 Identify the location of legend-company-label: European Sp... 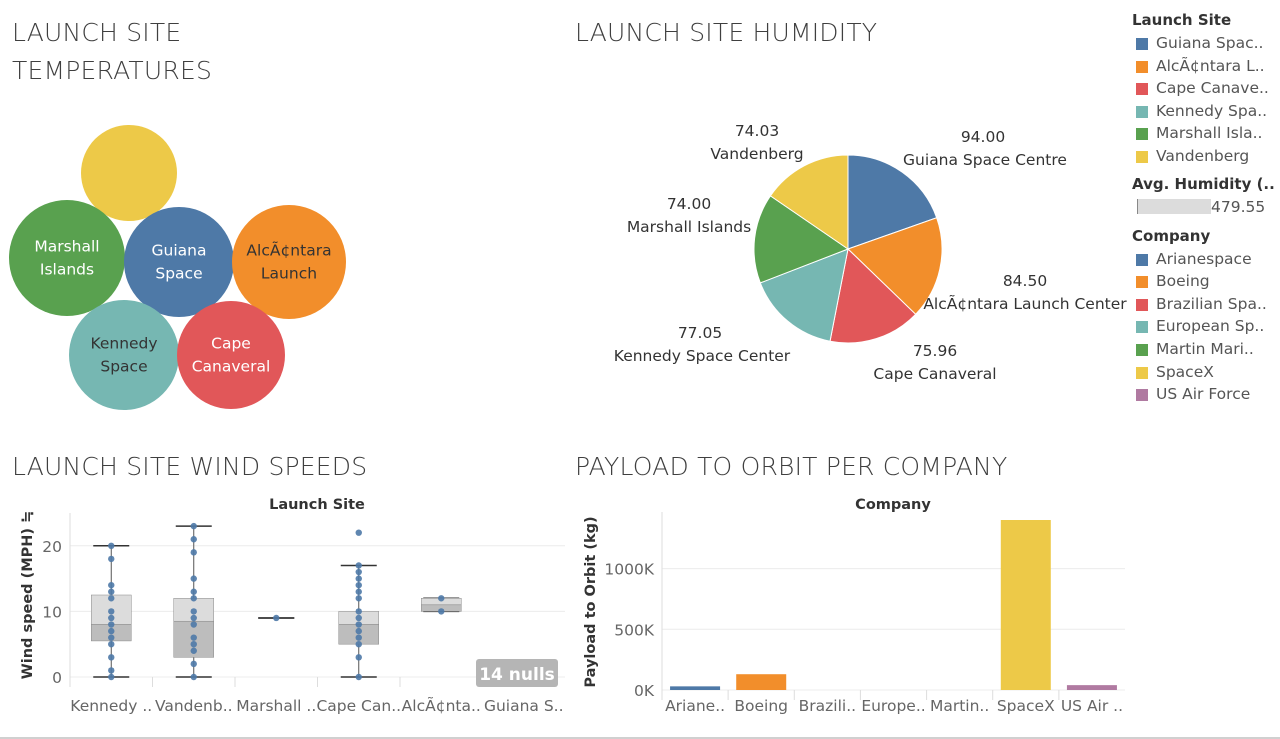
(1210, 326).